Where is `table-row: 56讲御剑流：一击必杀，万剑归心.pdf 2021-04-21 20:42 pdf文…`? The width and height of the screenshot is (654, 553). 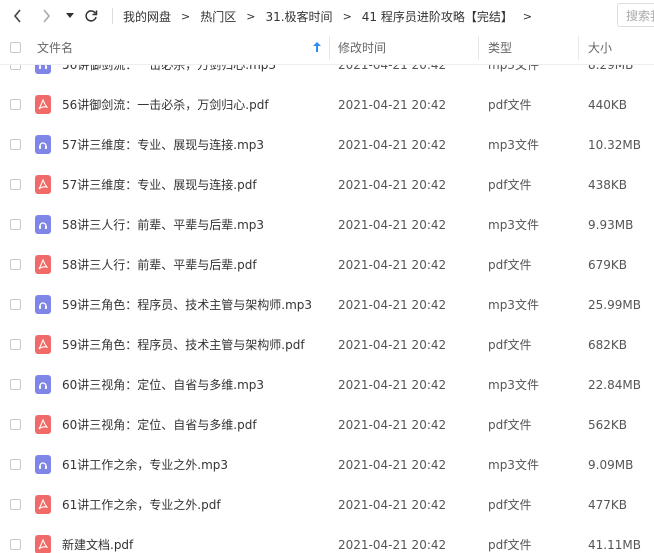 table-row: 56讲御剑流：一击必杀，万剑归心.pdf 2021-04-21 20:42 pdf文… is located at coordinates (327, 105).